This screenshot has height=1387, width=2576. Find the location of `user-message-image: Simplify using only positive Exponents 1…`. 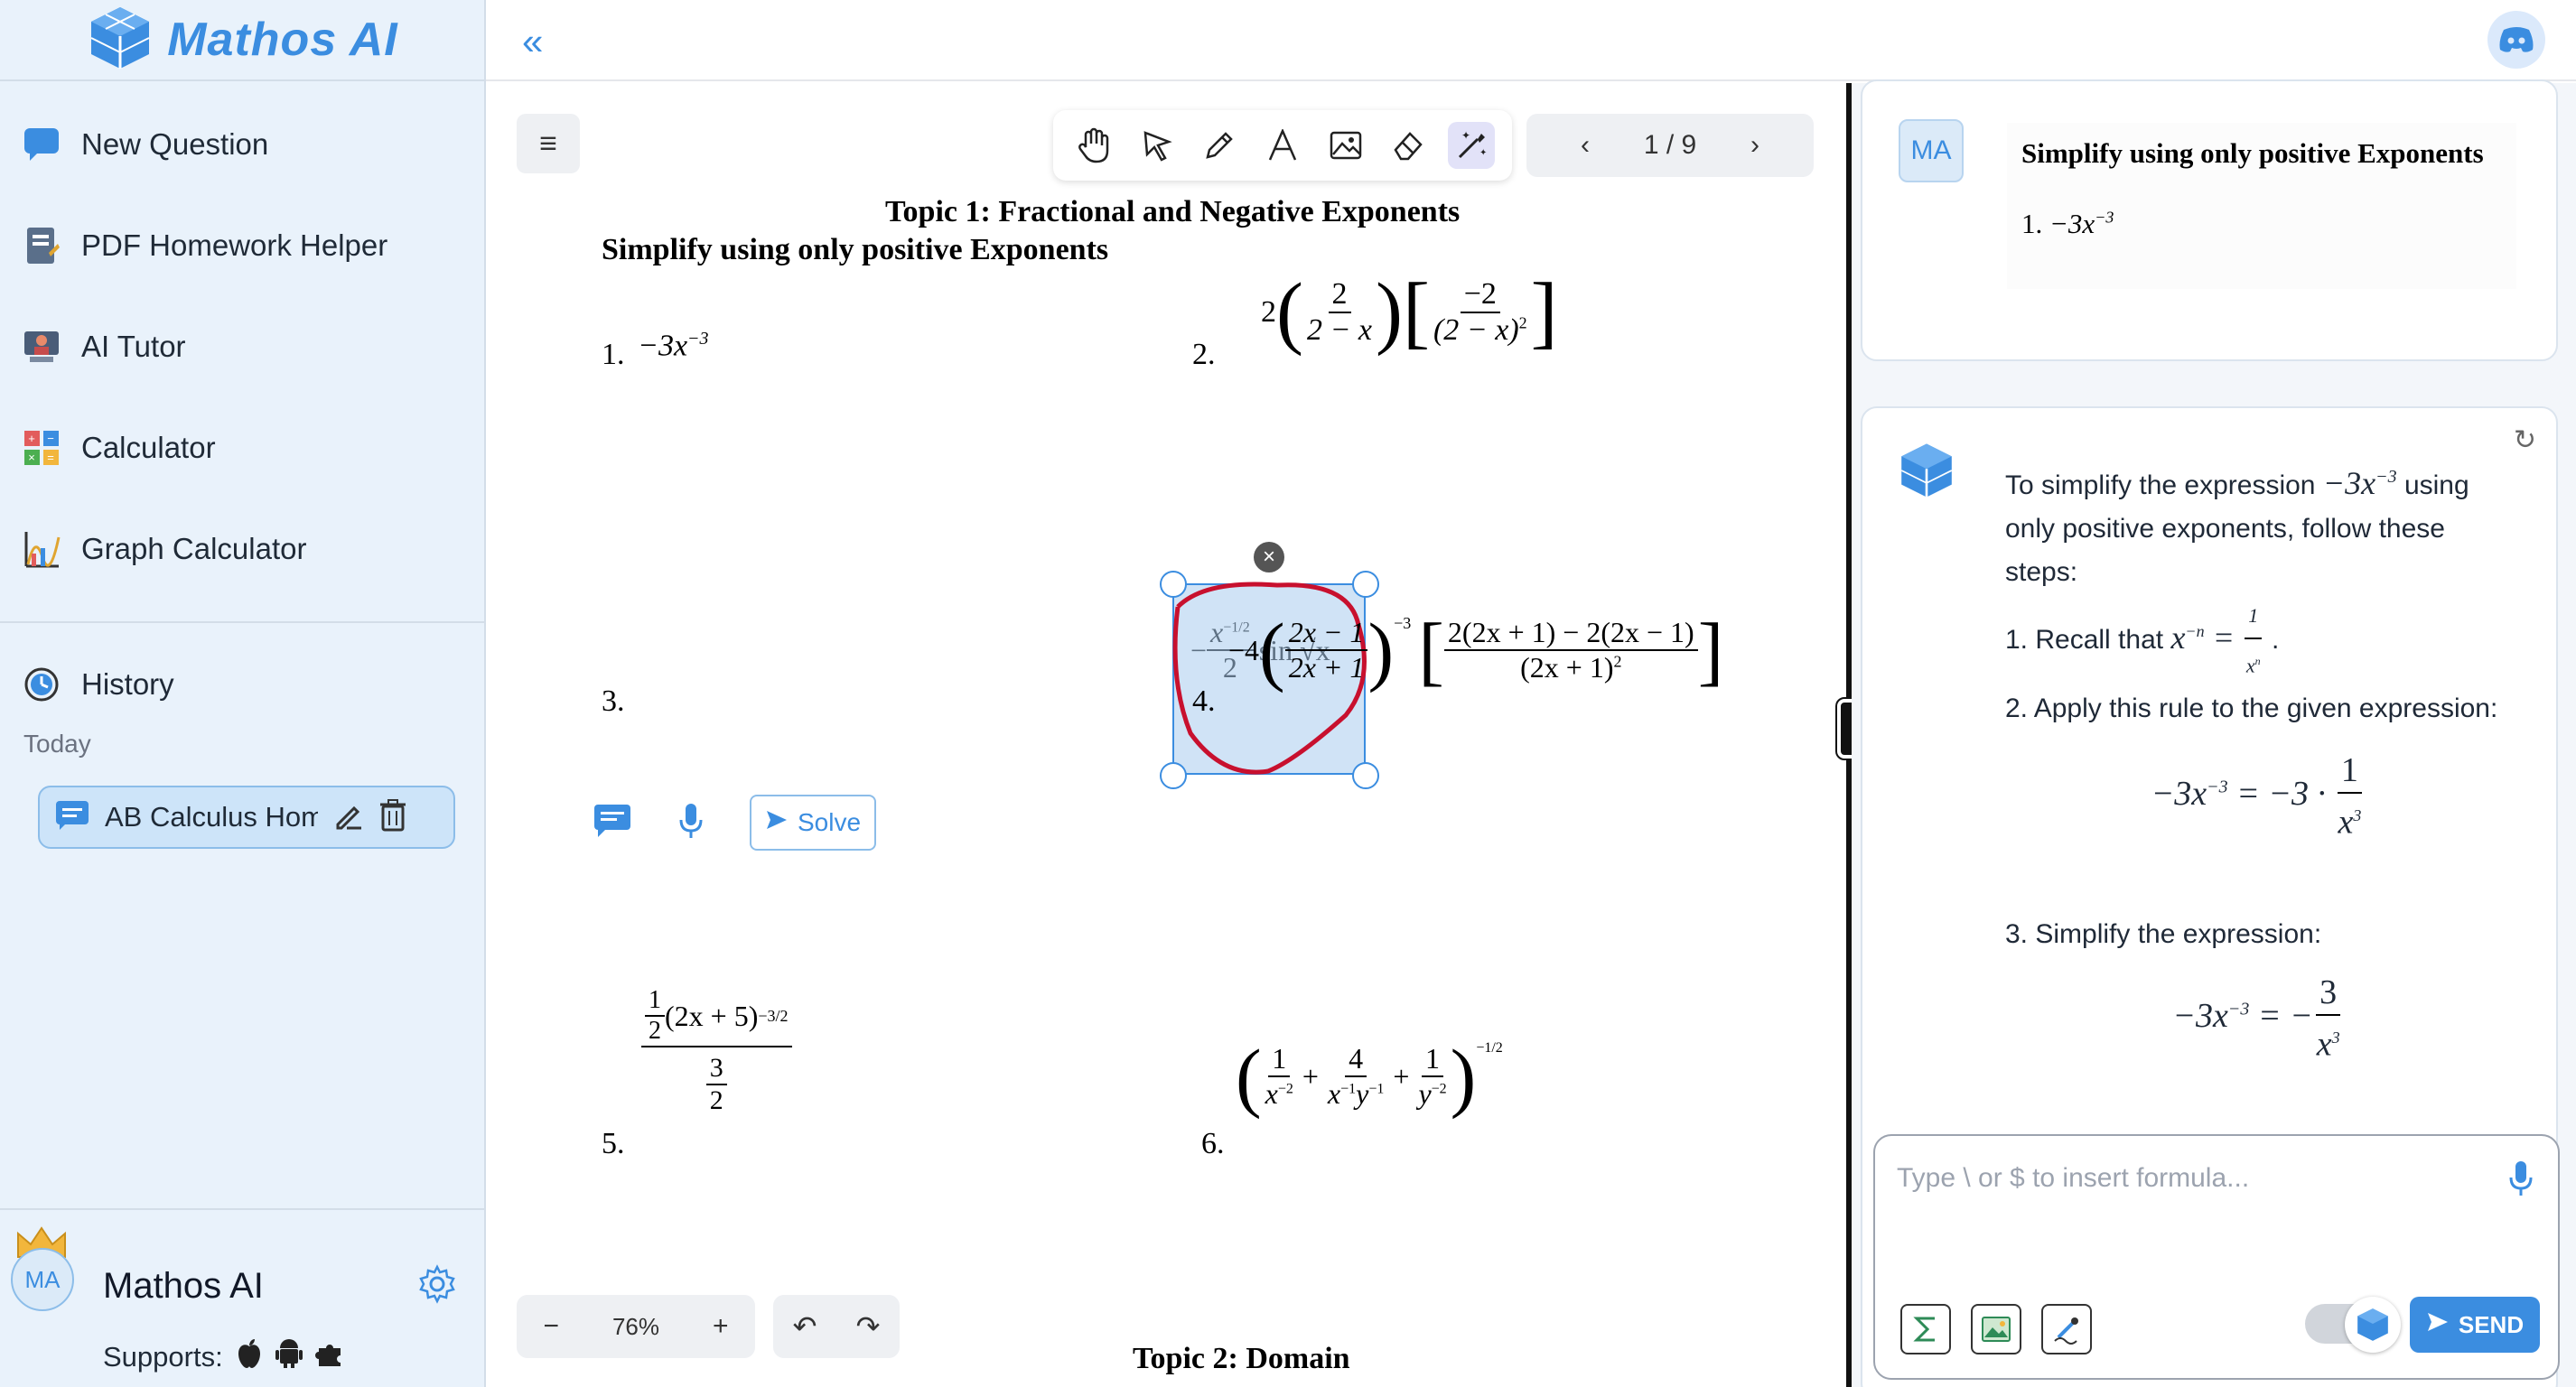

user-message-image: Simplify using only positive Exponents 1… is located at coordinates (2261, 206).